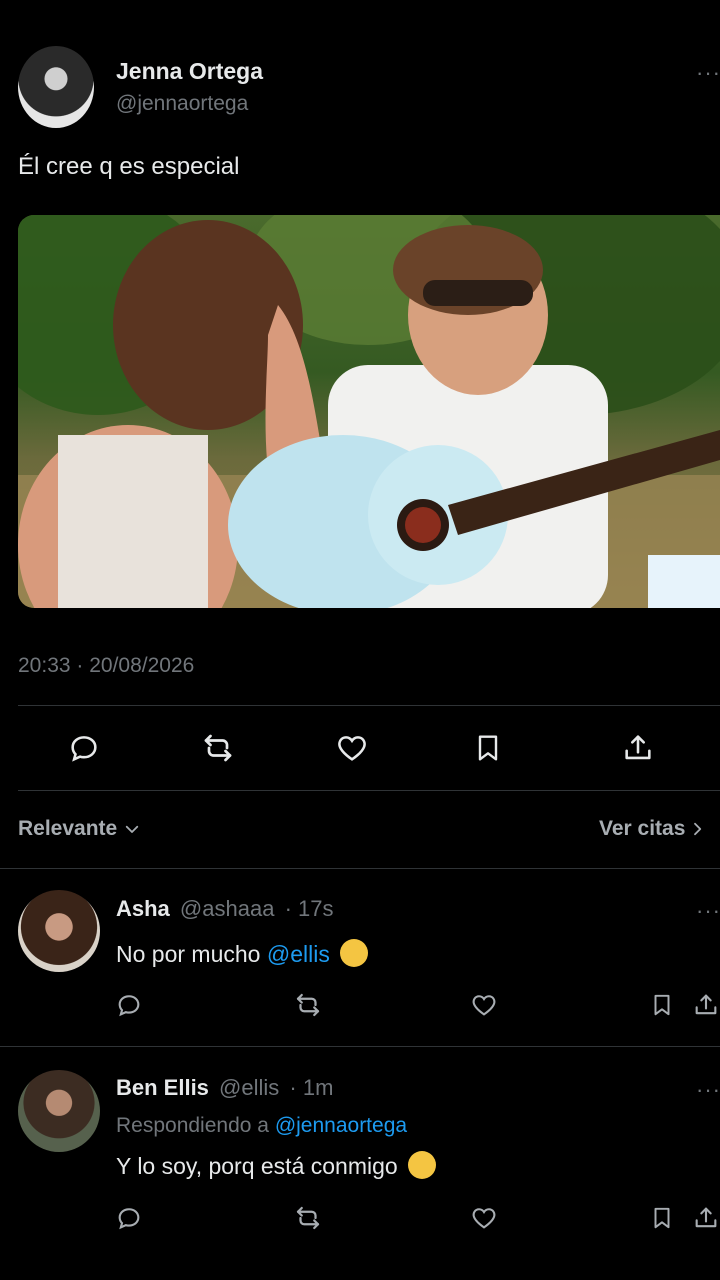 This screenshot has height=1280, width=720. I want to click on reply-header: Ben Ellis @ellis · 1m, so click(224, 1088).